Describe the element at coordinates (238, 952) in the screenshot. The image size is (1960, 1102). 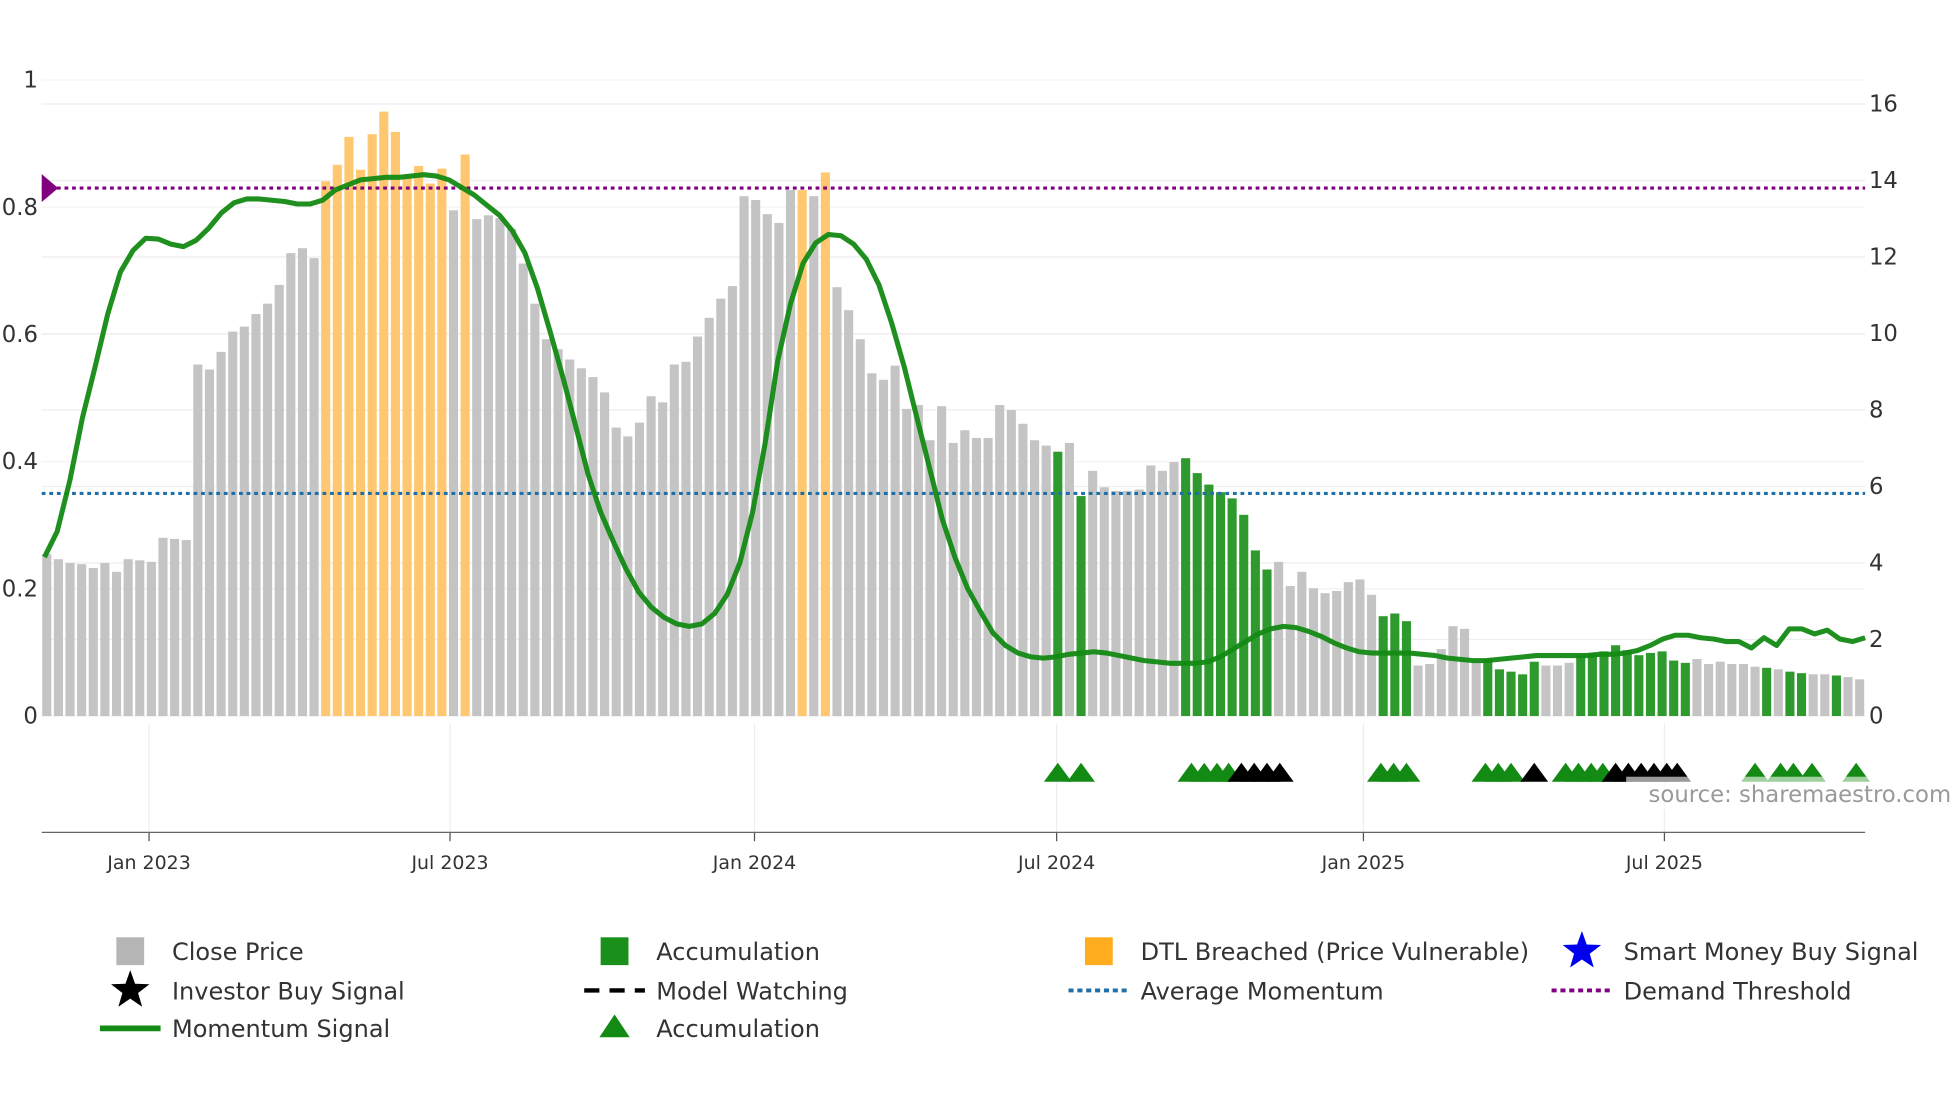
I see `legend-label: Close Price` at that location.